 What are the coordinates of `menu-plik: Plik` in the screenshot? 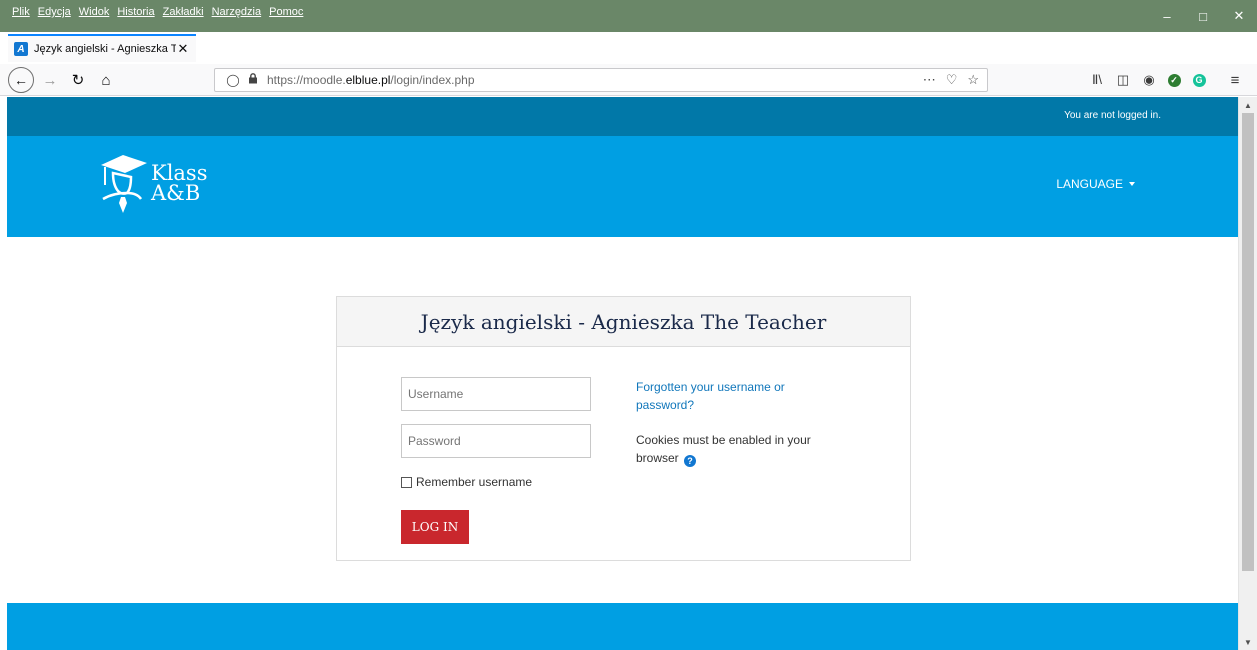 It's located at (21, 12).